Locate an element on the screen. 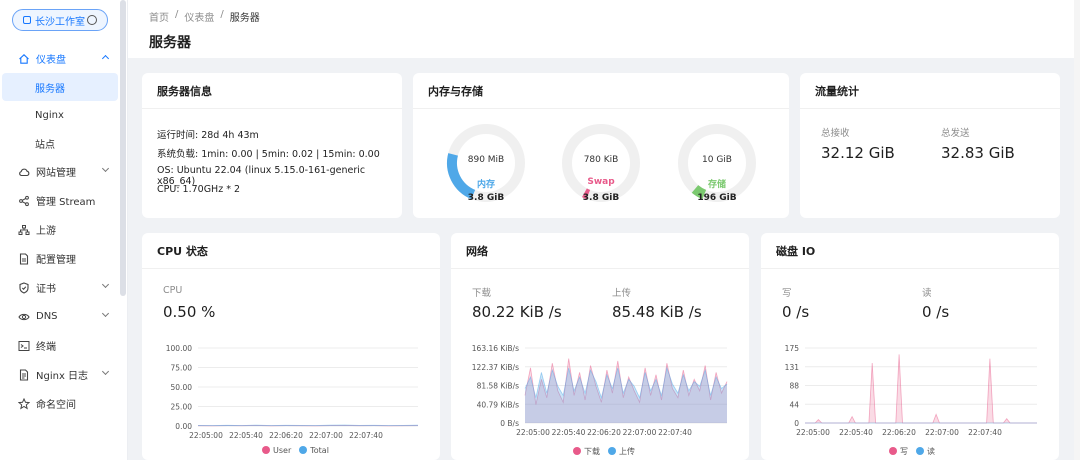 The width and height of the screenshot is (1080, 460). y-tick-label: 75.00 is located at coordinates (182, 368).